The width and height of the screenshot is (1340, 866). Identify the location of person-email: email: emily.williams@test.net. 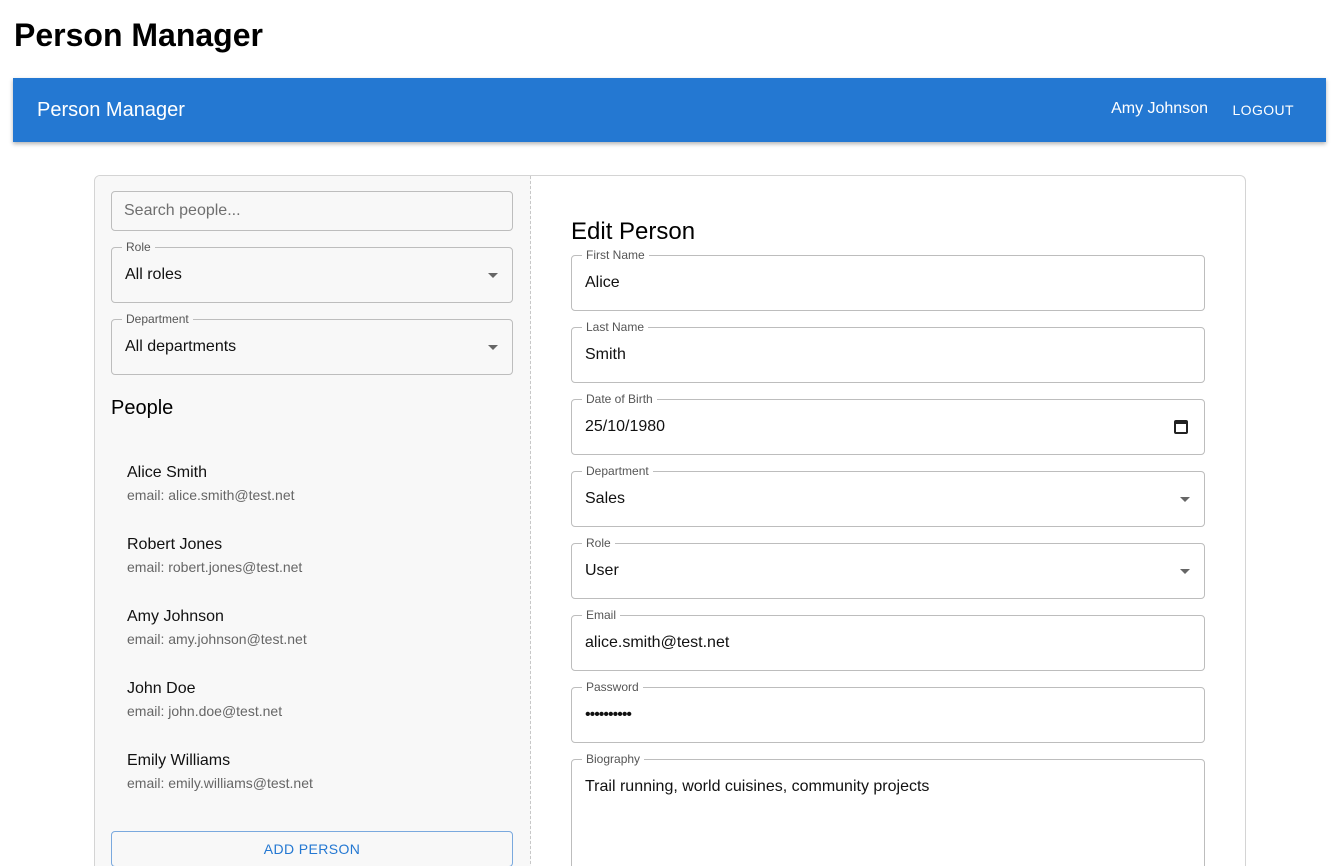
(220, 783).